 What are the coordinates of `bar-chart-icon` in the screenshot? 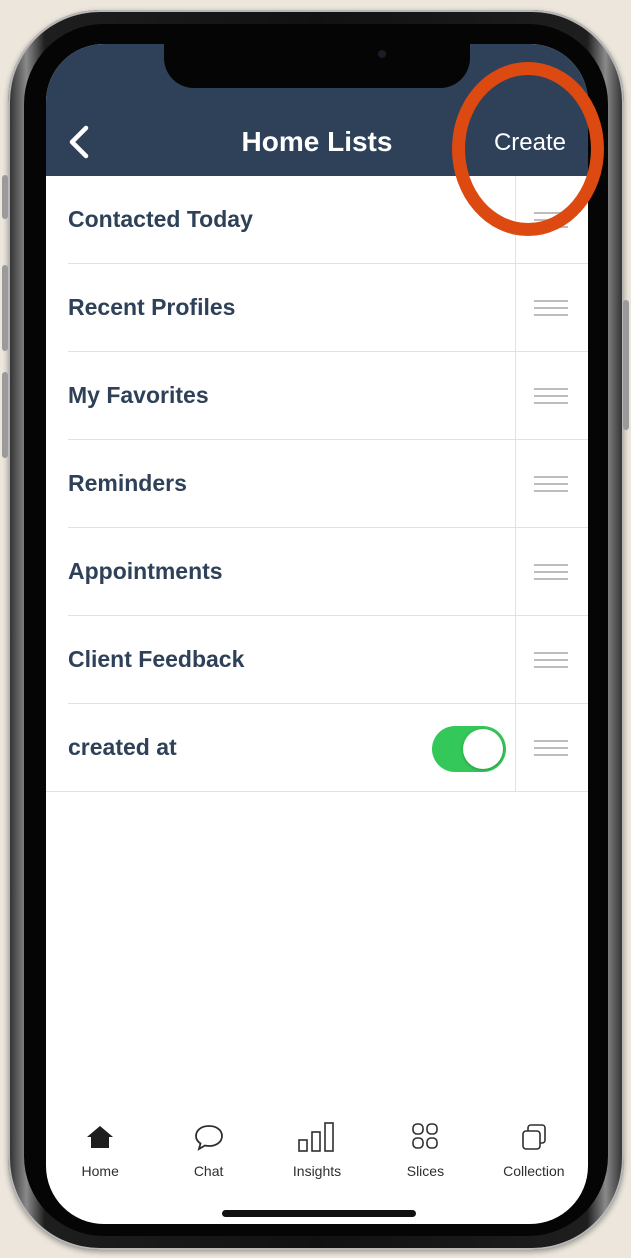 It's located at (316, 1137).